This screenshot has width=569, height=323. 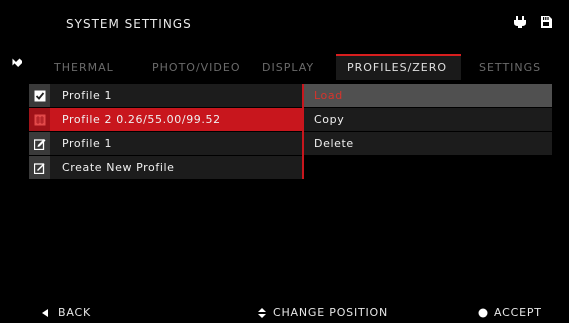 I want to click on context-menu: Load Copy Delete, so click(x=427, y=131).